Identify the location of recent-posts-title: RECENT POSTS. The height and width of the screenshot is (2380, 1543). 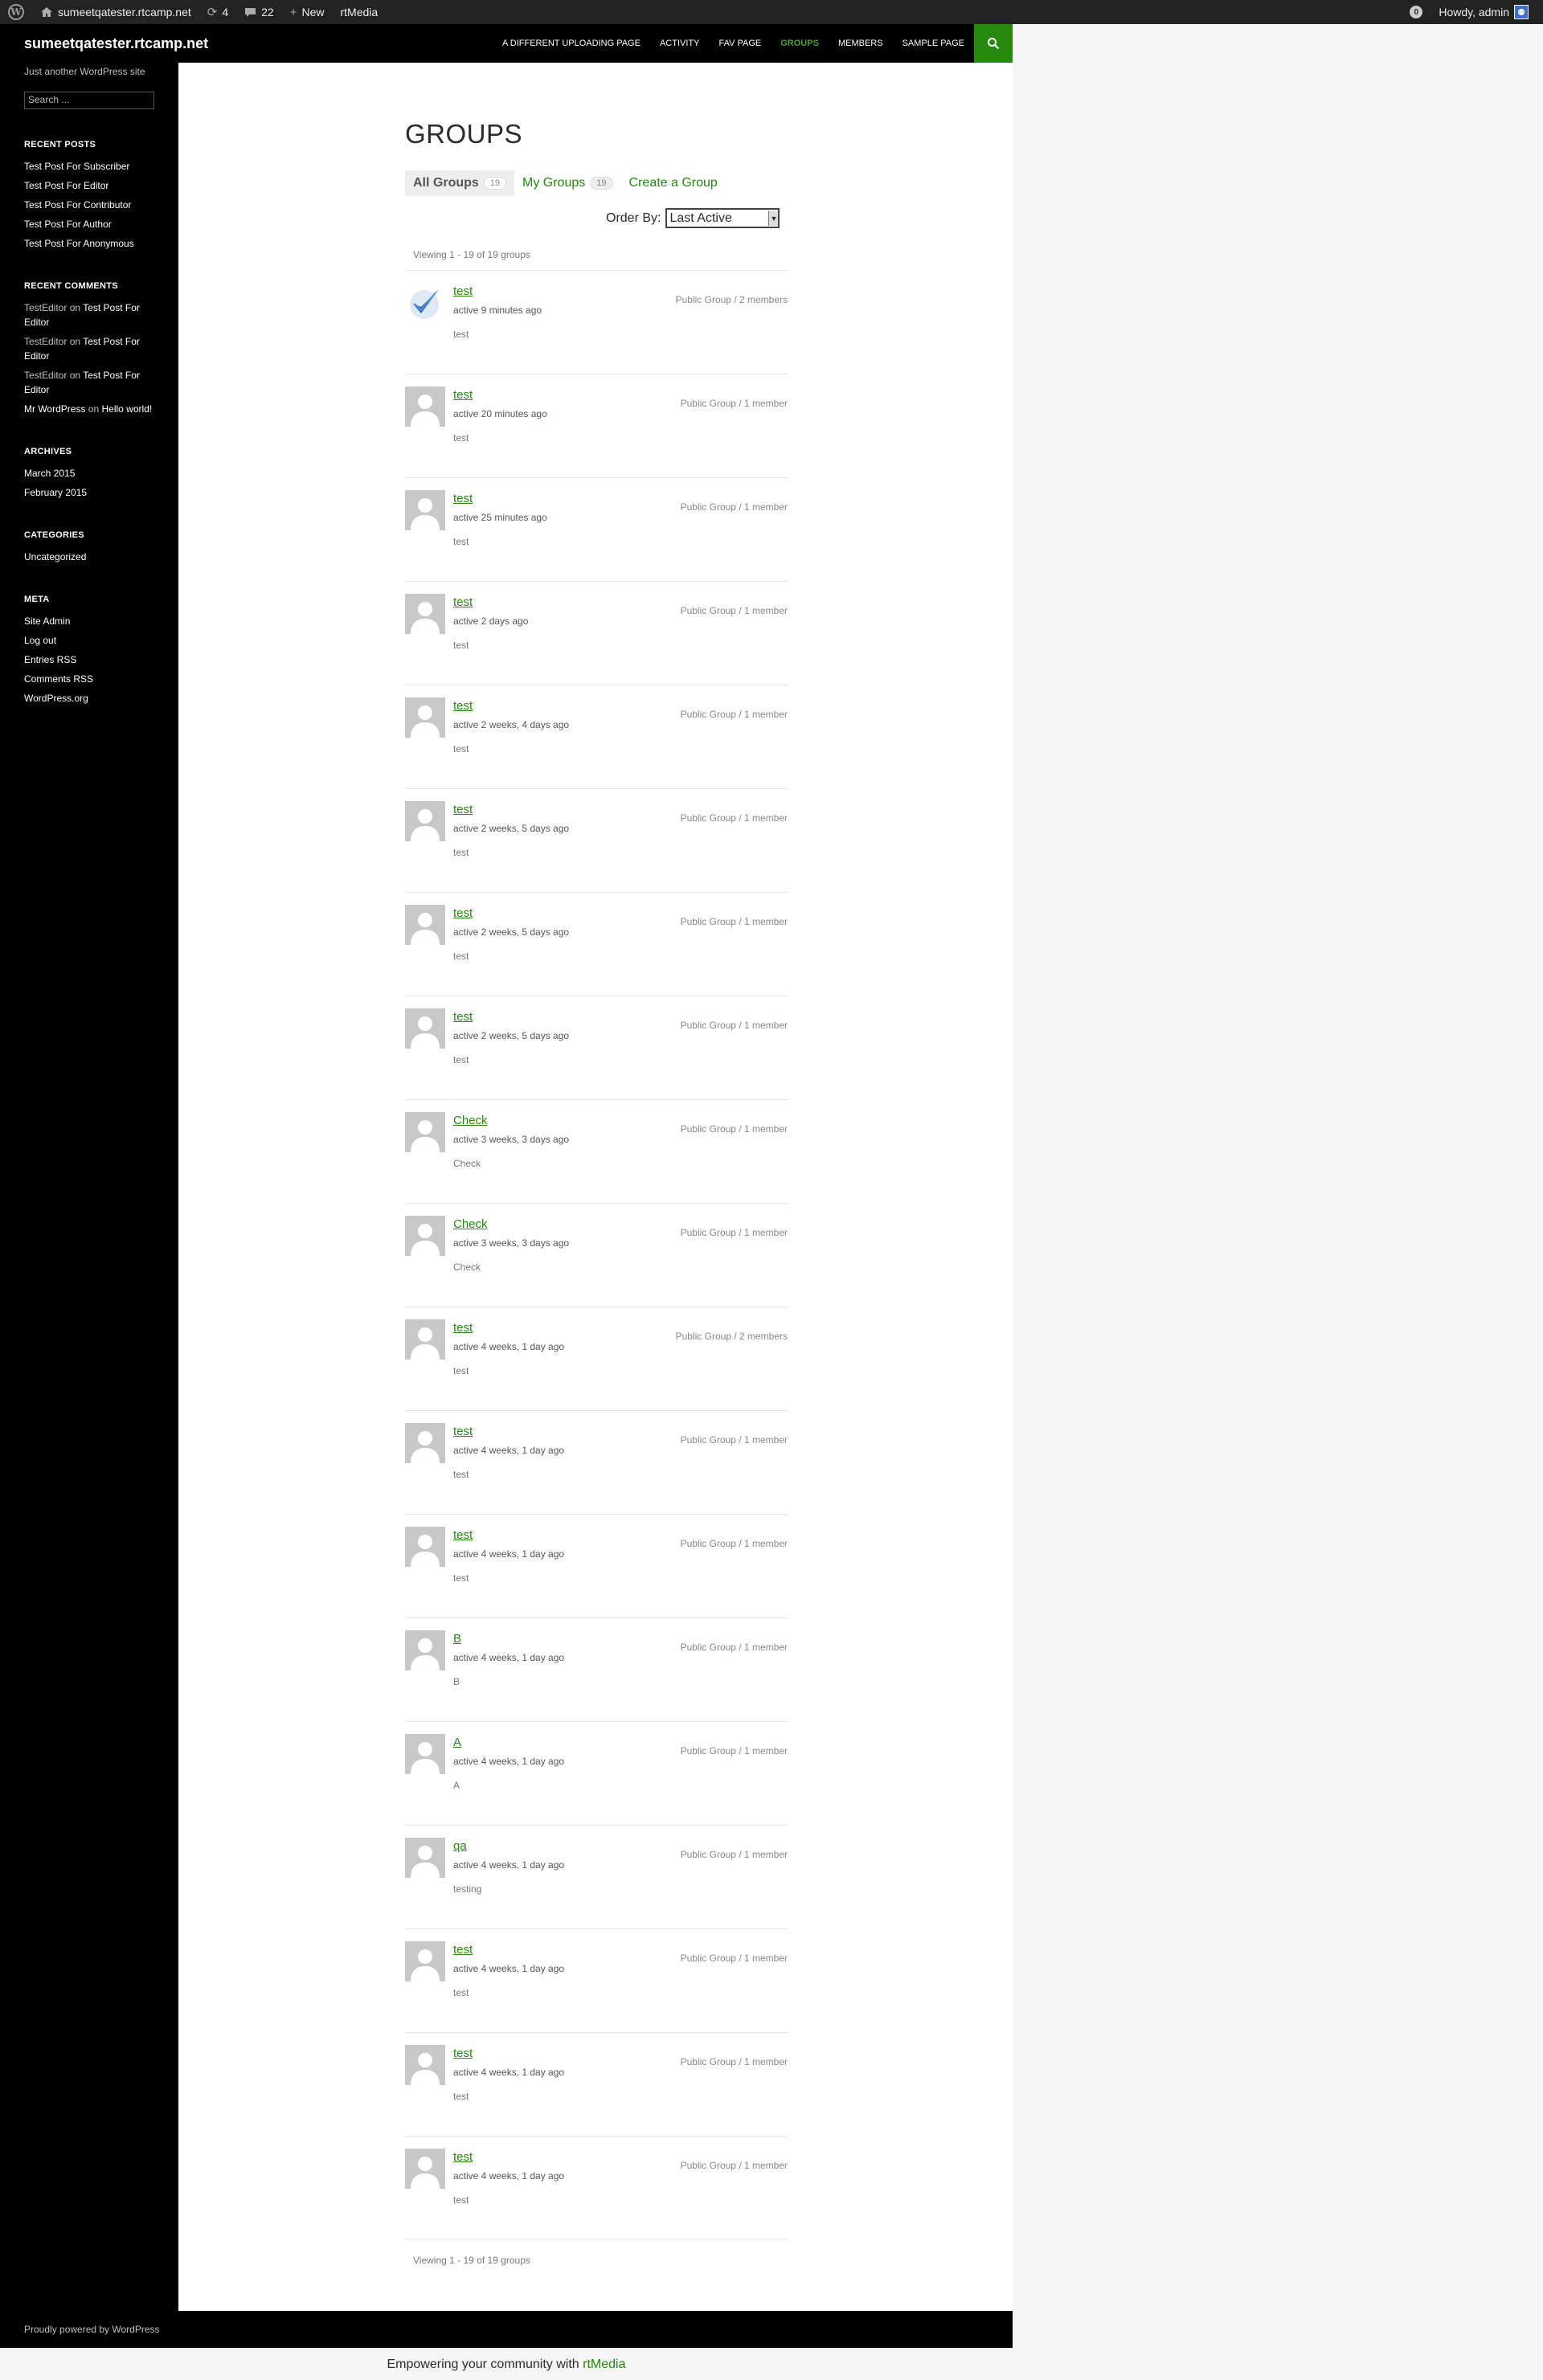
(60, 144).